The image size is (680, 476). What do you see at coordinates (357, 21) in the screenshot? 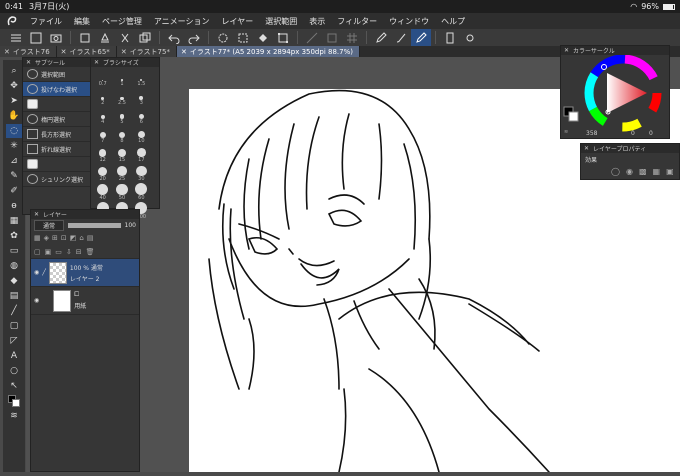
I see `menu-filter: フィルター` at bounding box center [357, 21].